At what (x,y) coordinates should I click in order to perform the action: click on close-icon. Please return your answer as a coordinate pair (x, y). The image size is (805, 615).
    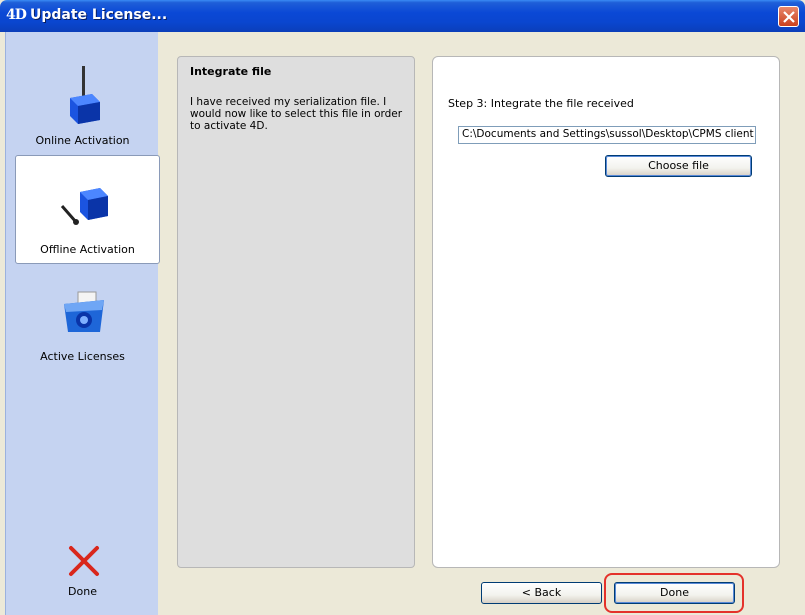
    Looking at the image, I should click on (789, 17).